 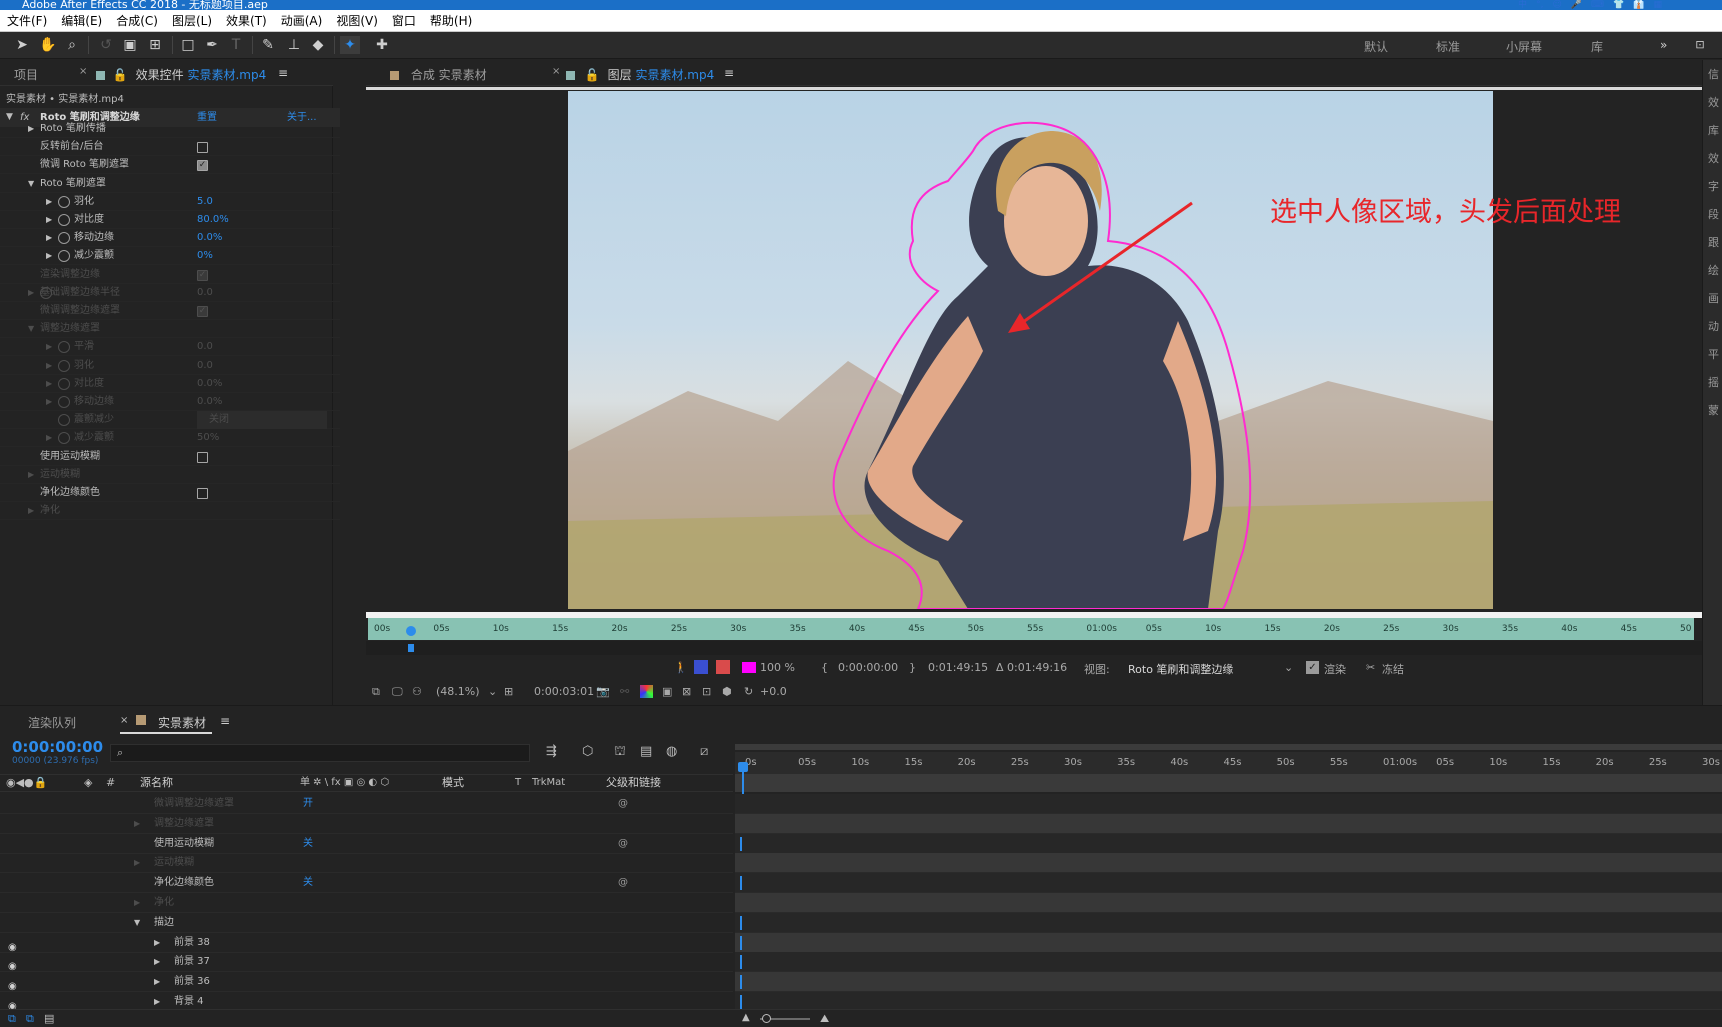 I want to click on right-panel-tab: 动, so click(x=1713, y=326).